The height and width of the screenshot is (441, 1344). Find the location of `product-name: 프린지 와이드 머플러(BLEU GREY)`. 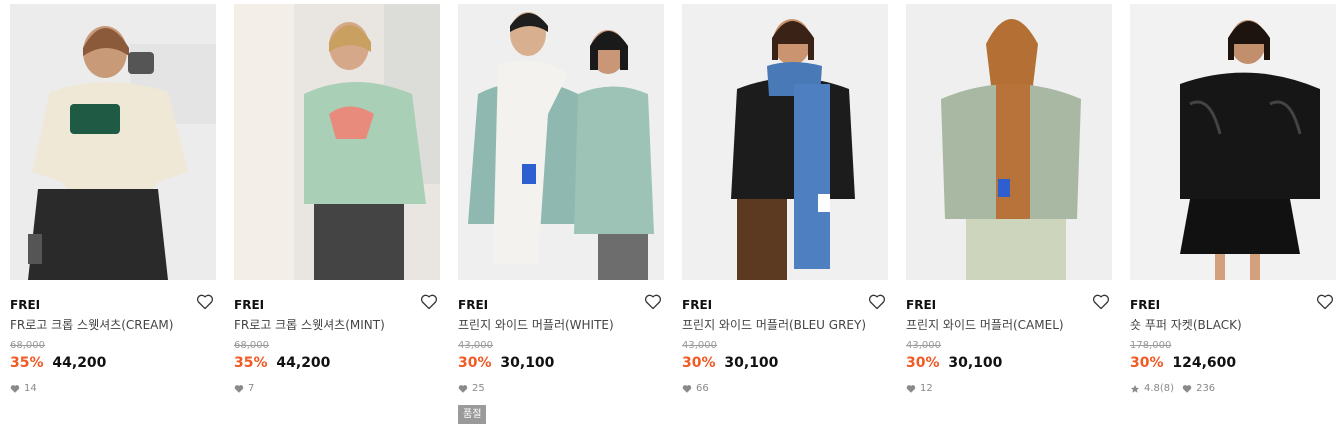

product-name: 프린지 와이드 머플러(BLEU GREY) is located at coordinates (785, 325).